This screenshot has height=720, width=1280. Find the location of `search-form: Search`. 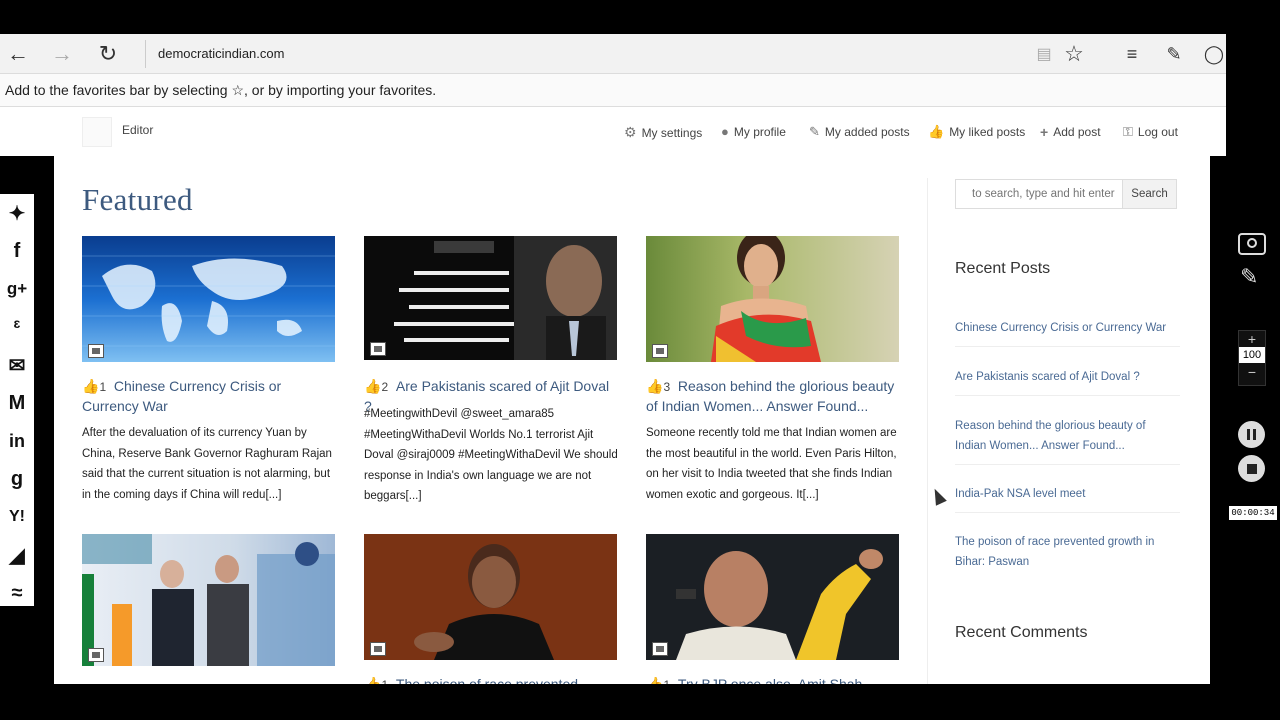

search-form: Search is located at coordinates (1066, 194).